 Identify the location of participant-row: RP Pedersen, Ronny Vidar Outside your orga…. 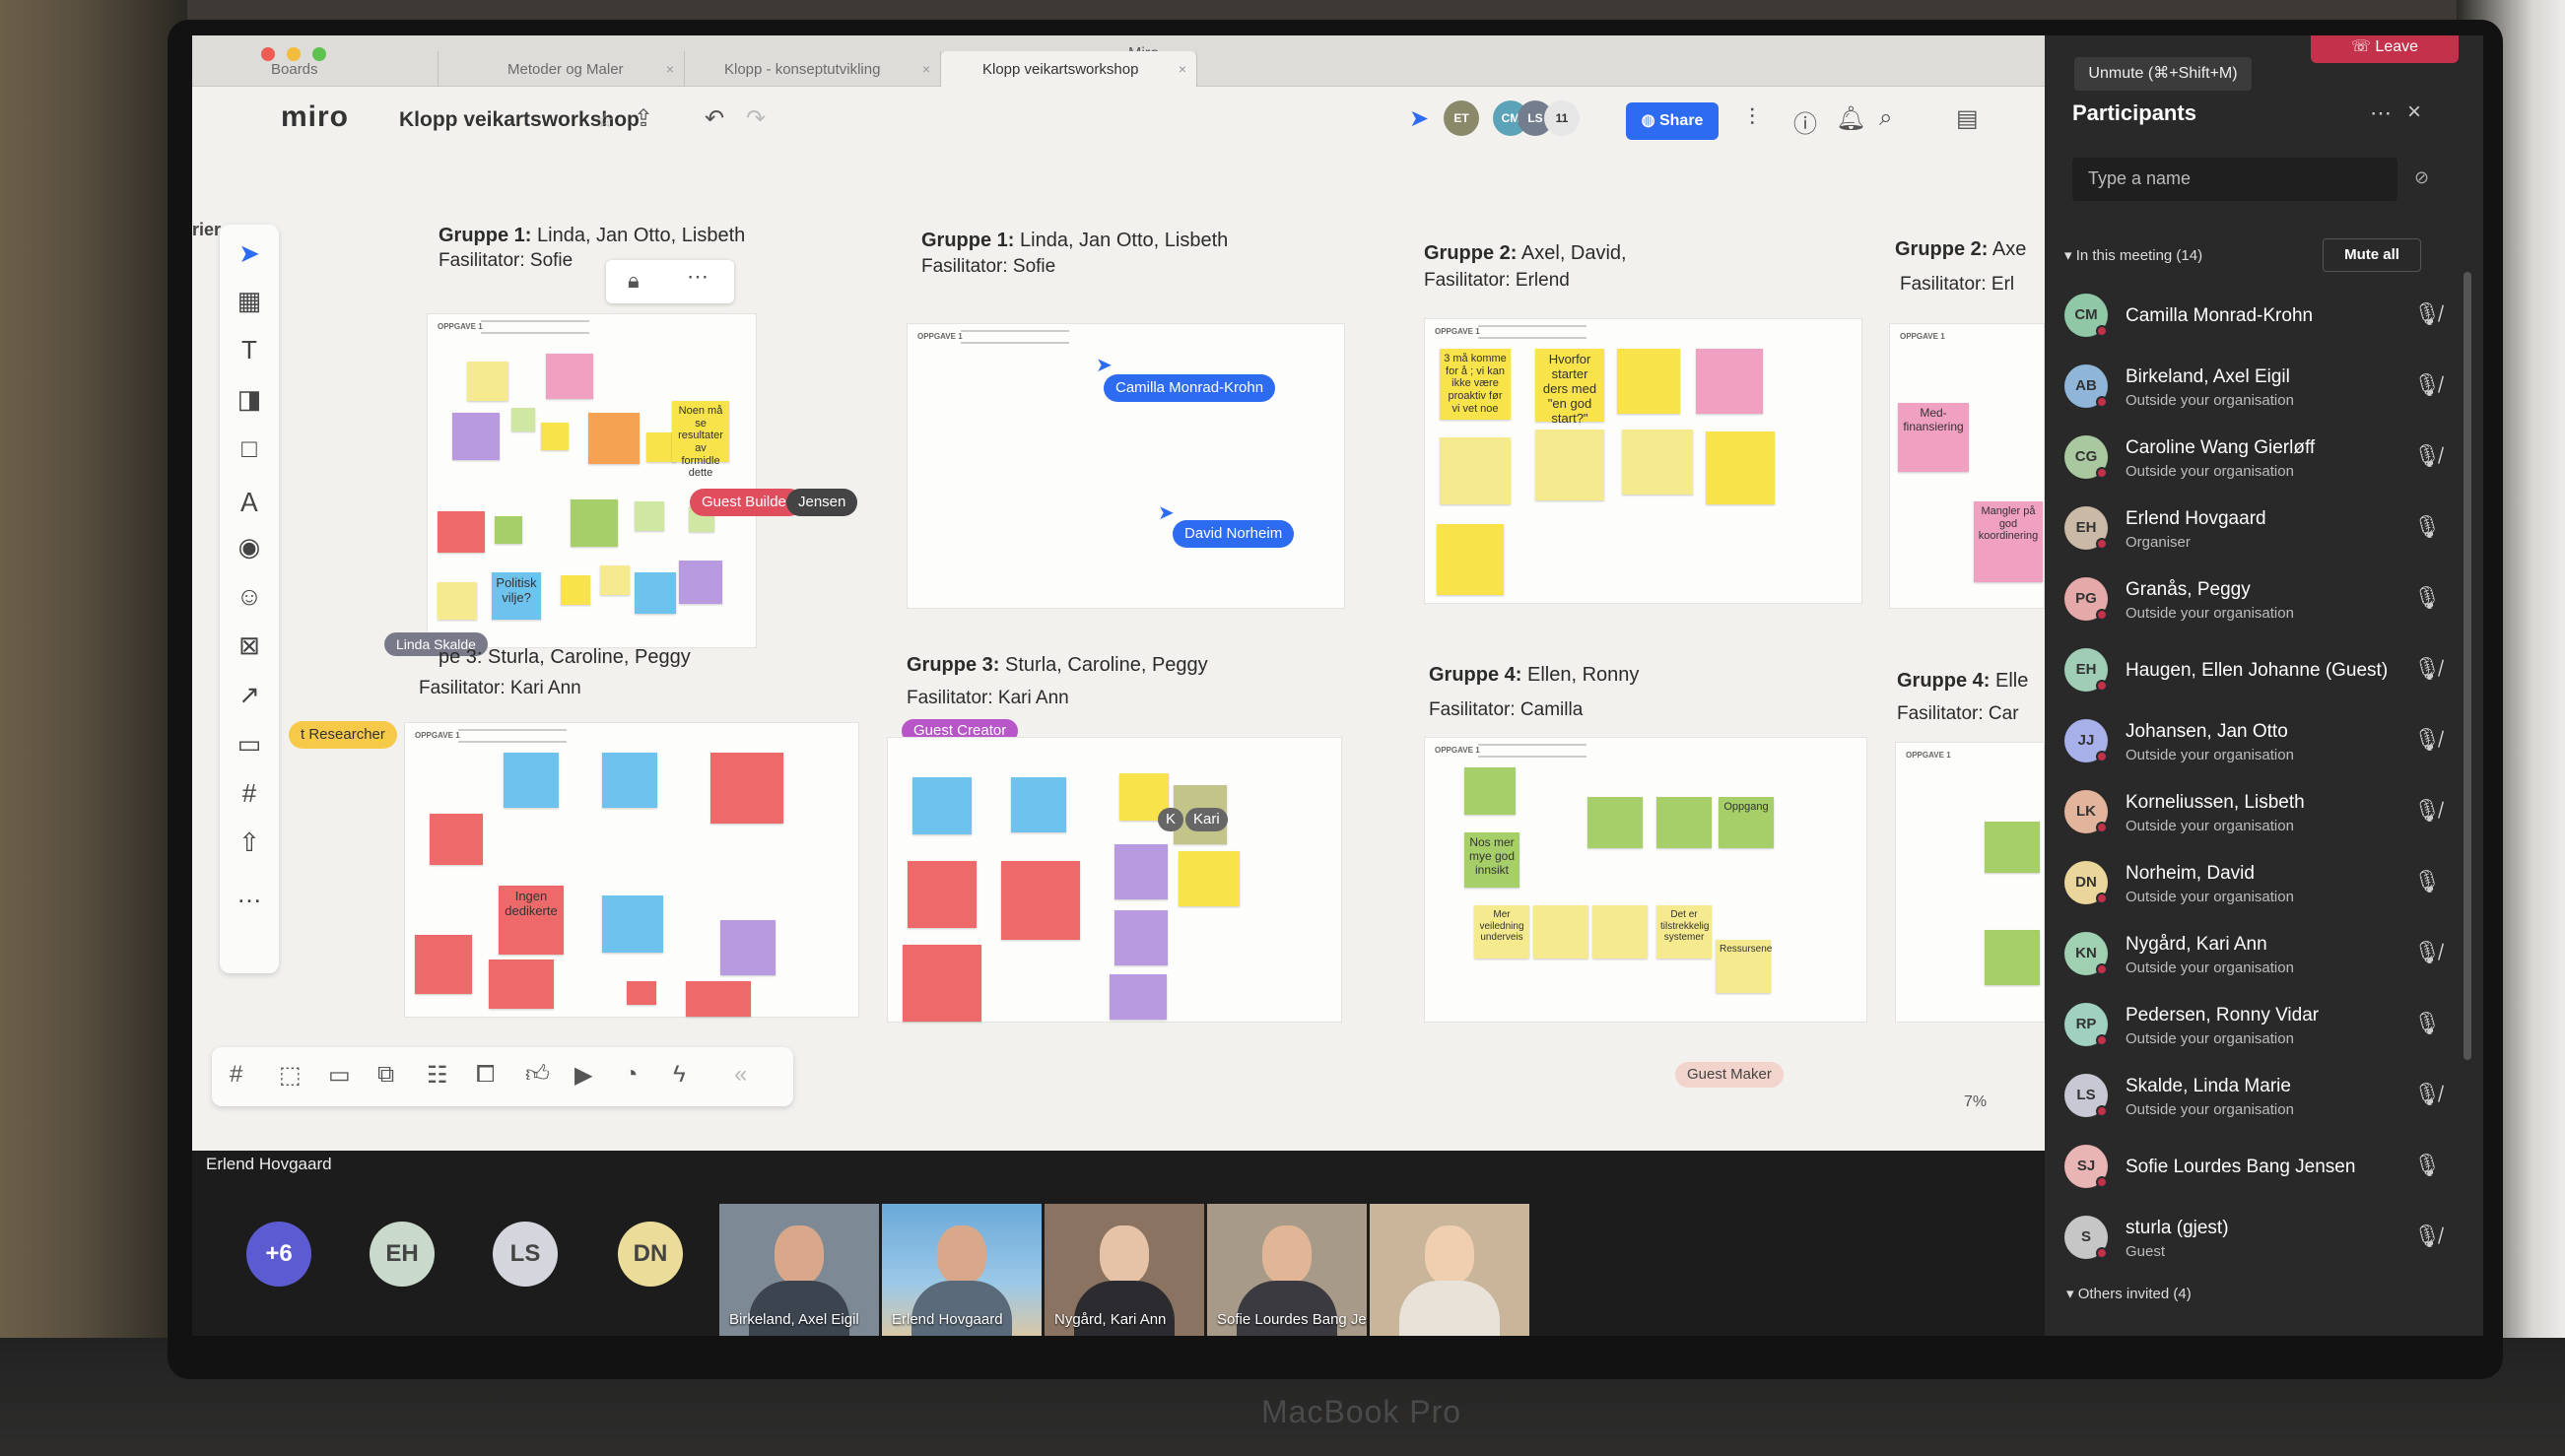
(2261, 1025).